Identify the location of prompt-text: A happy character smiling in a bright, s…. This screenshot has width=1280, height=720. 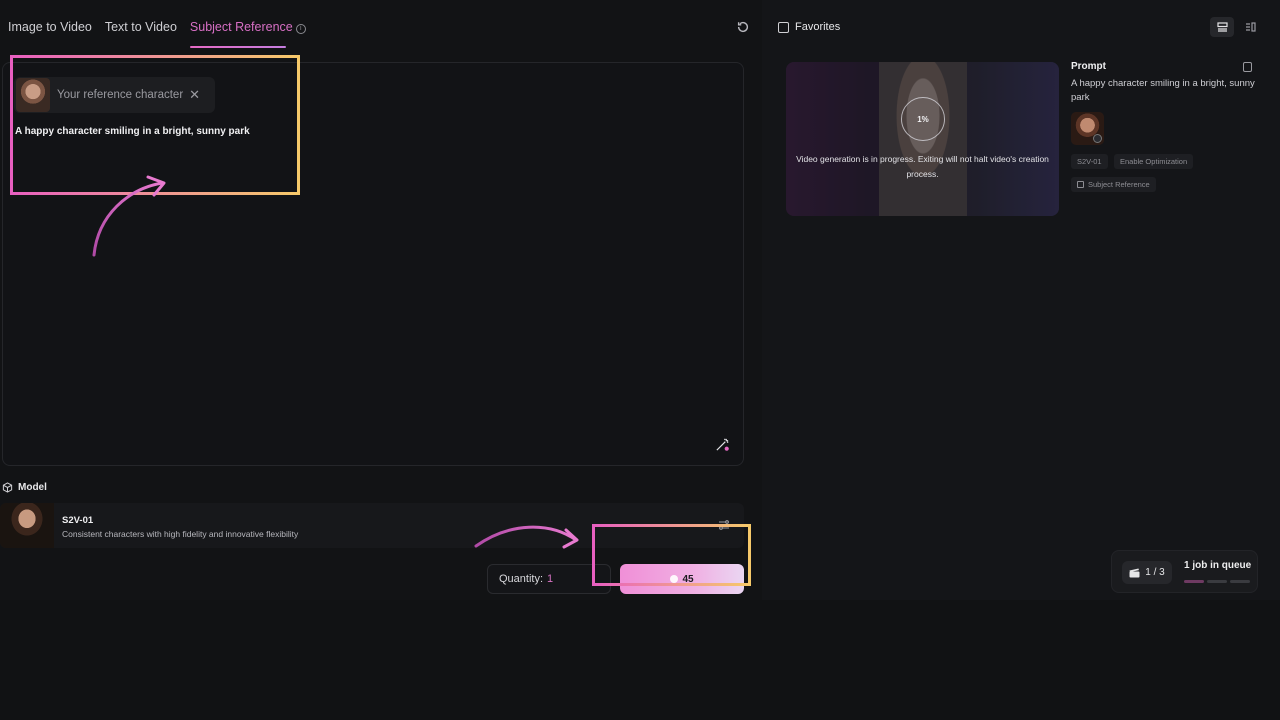
(132, 131).